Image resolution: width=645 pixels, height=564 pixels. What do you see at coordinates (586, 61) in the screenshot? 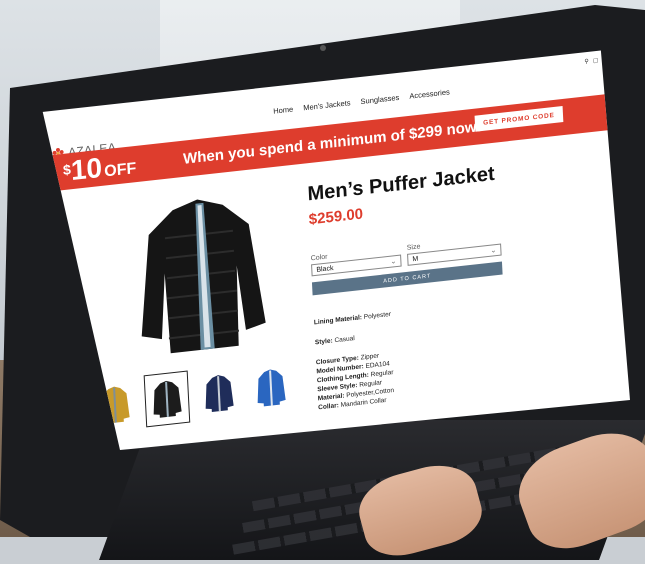
I see `search-icon: ⚲` at bounding box center [586, 61].